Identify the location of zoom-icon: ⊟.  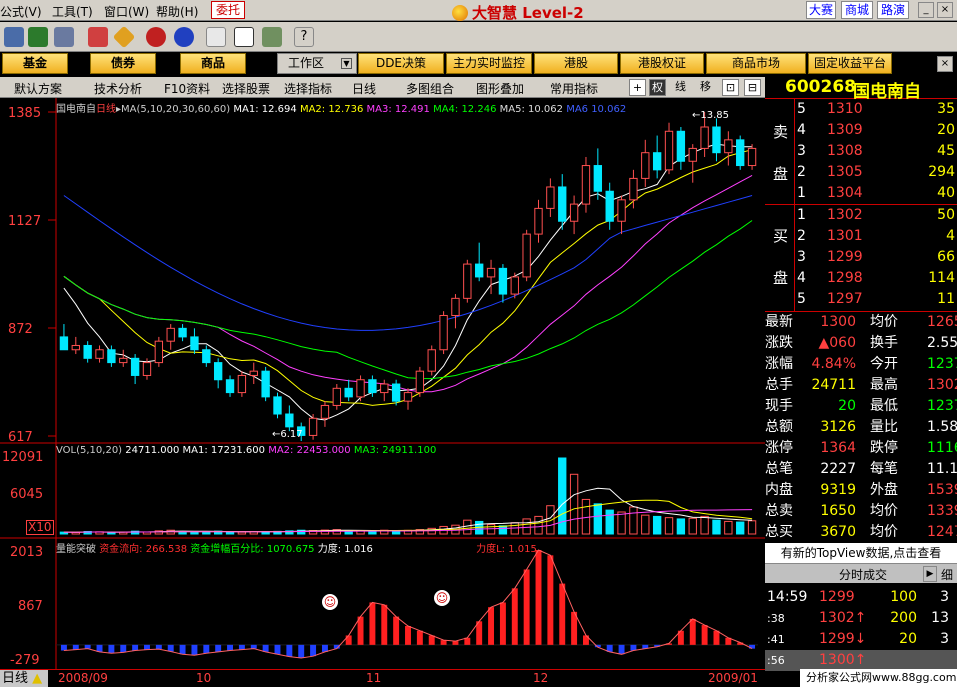
(752, 87).